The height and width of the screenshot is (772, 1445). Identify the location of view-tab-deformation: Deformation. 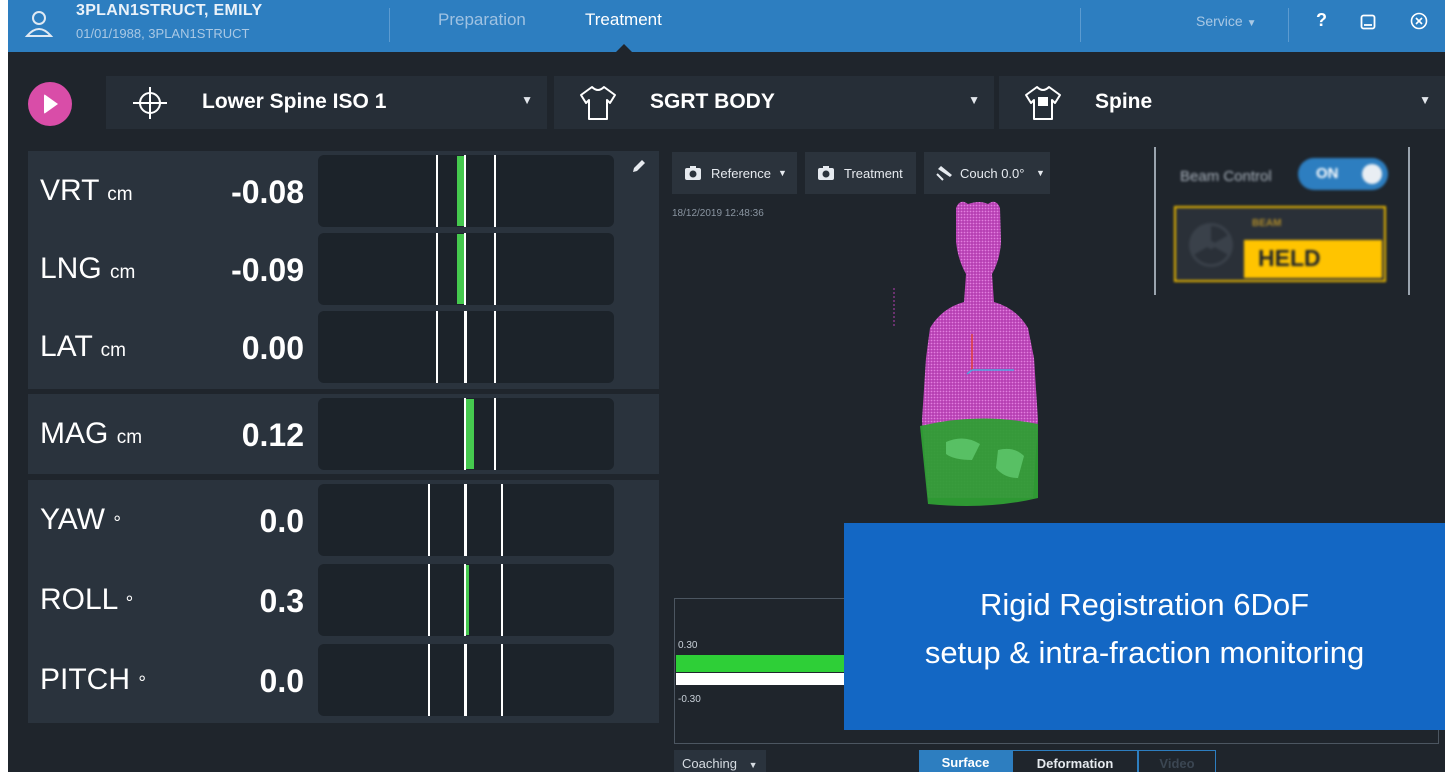
(1075, 761).